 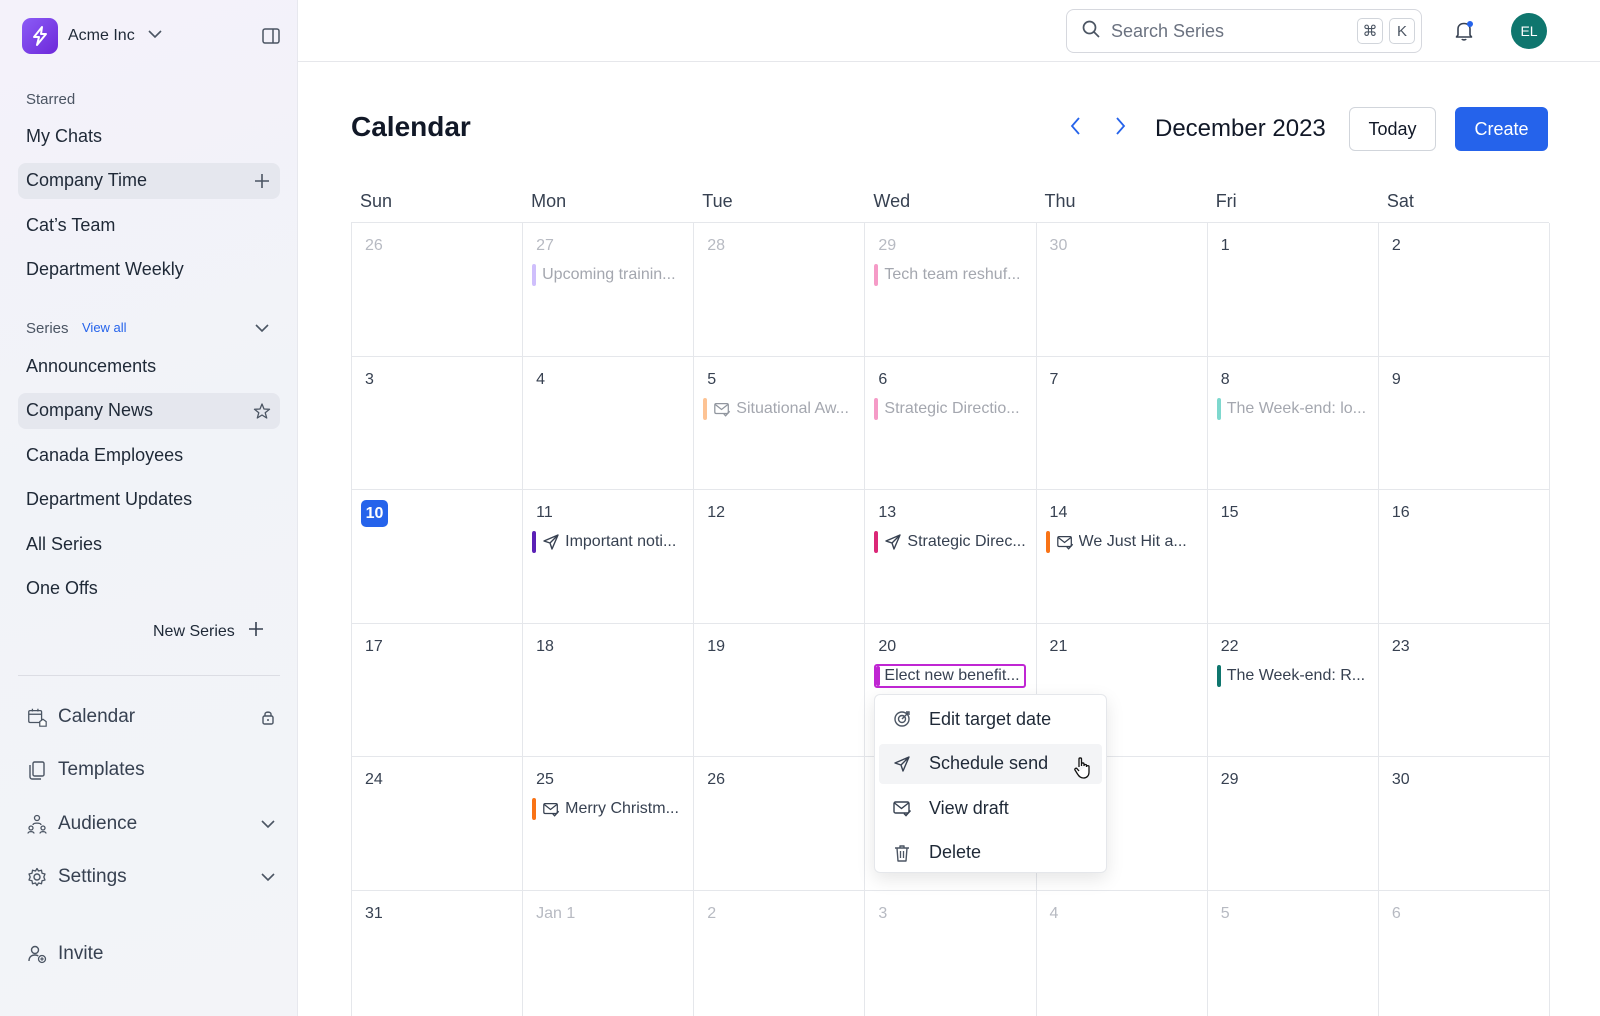 I want to click on calendar-day-cell: 28, so click(x=780, y=290).